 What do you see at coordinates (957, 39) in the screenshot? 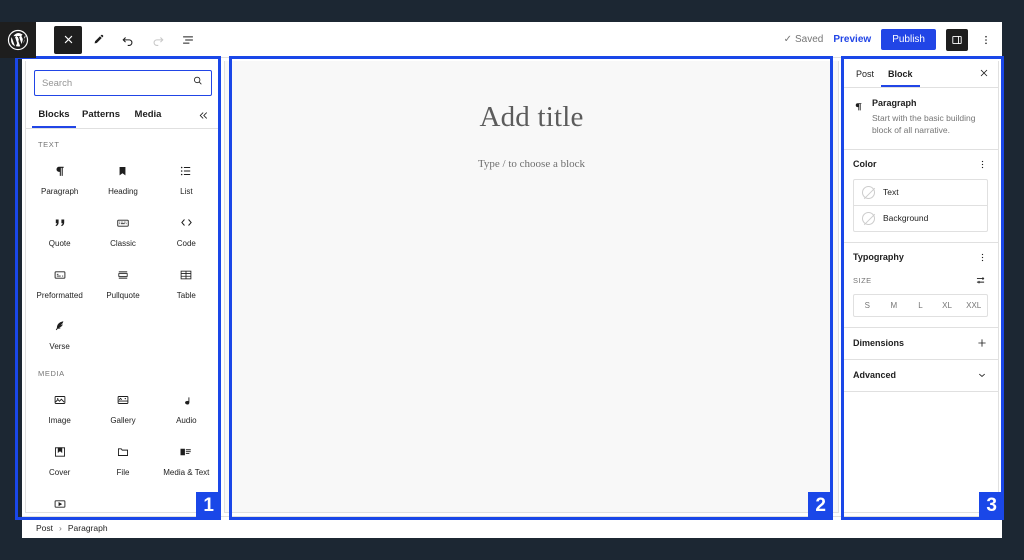
I see `settings-sidebar-toggle-button` at bounding box center [957, 39].